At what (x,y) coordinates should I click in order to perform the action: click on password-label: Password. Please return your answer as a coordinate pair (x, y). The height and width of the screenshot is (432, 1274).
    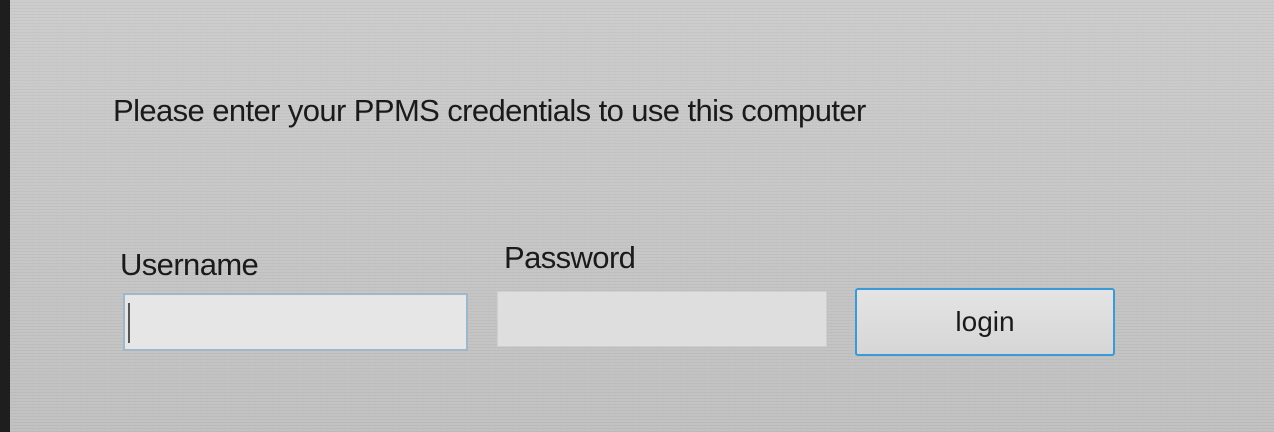
    Looking at the image, I should click on (570, 257).